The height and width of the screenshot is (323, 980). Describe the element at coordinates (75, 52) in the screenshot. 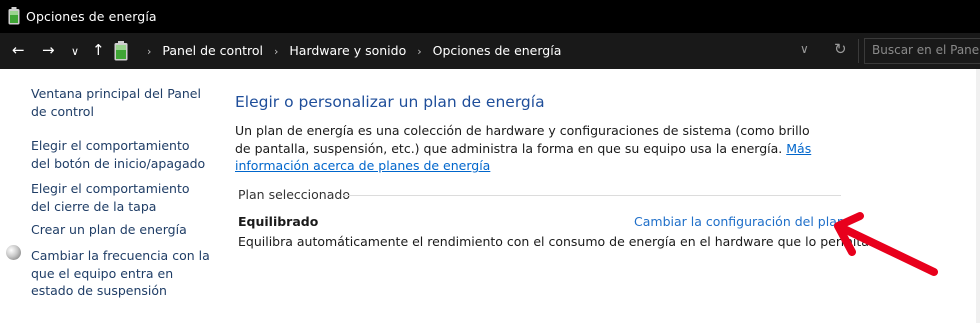

I see `recent-locations-button: ∨` at that location.